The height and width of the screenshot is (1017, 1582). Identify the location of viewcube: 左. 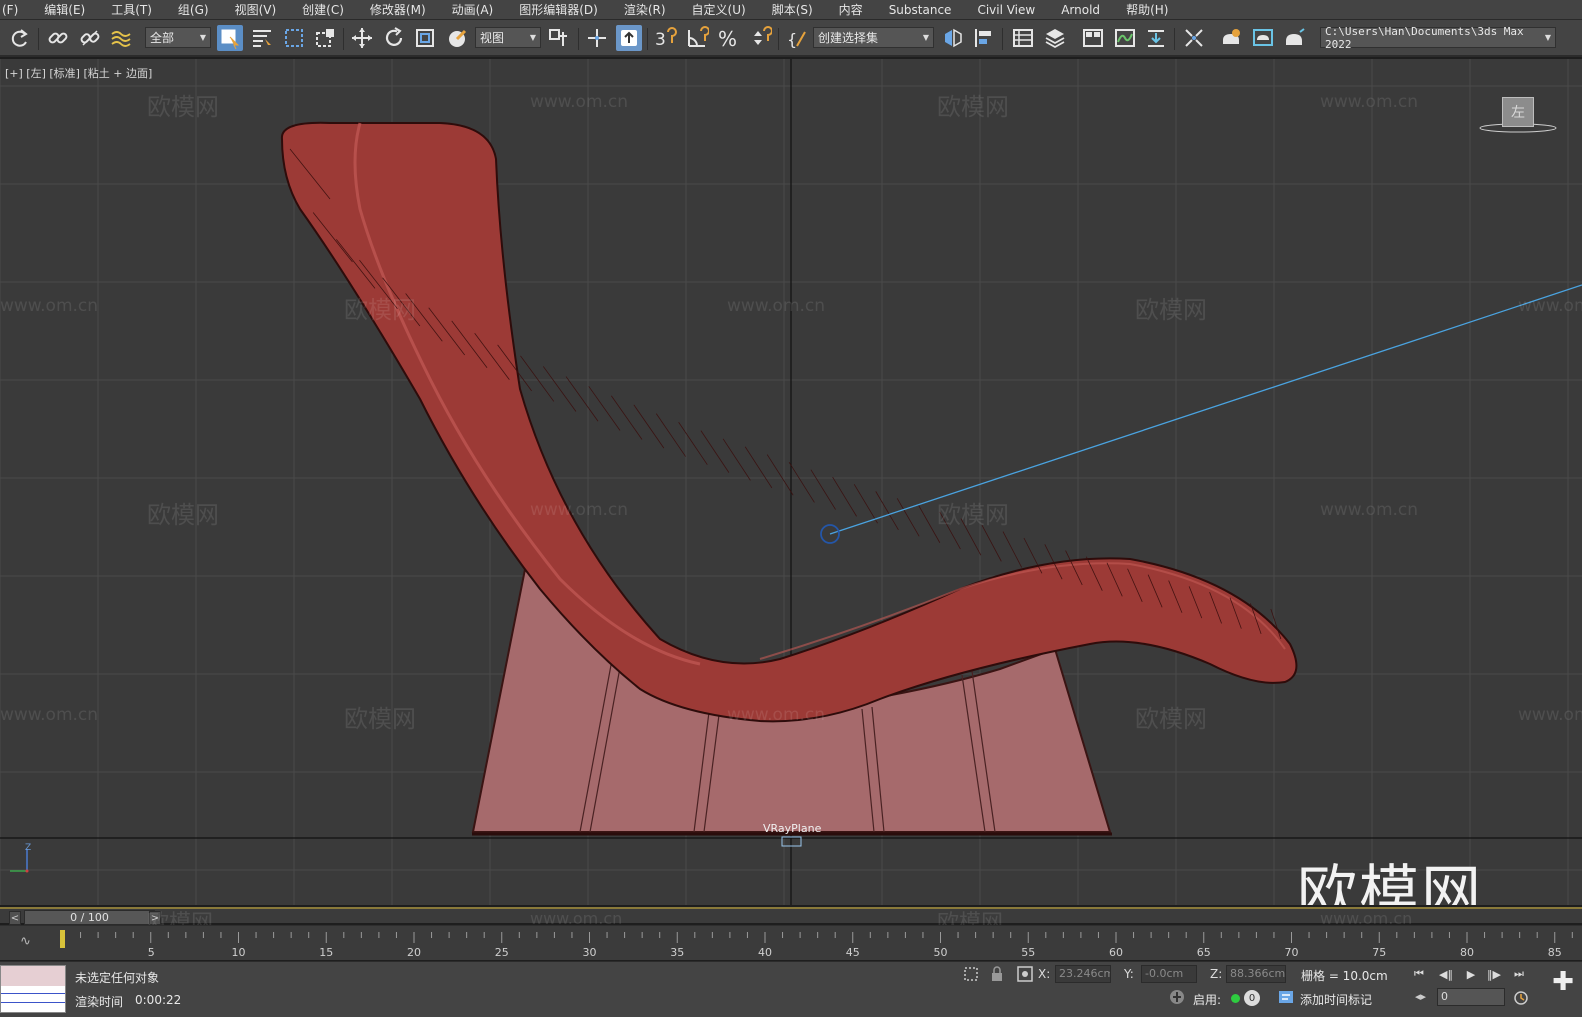
(1518, 112).